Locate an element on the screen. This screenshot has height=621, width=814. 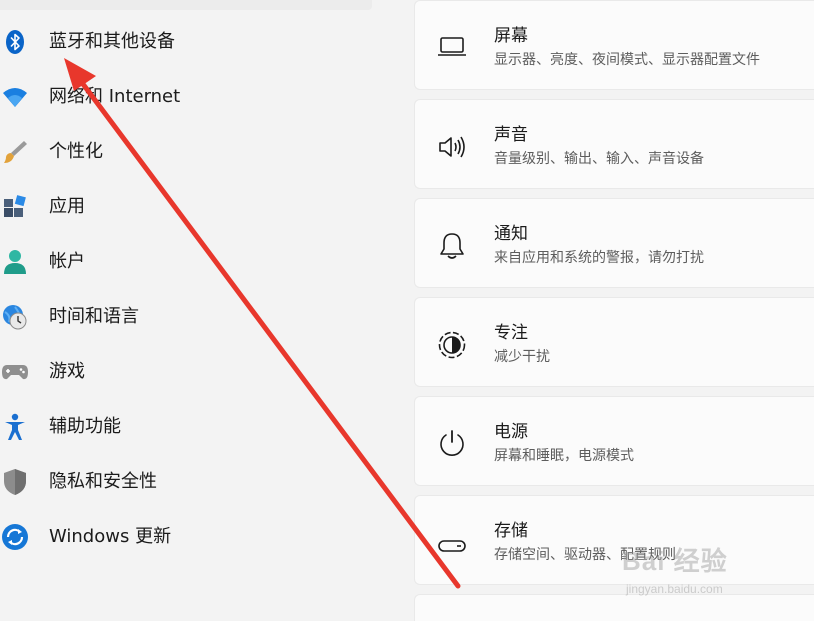
settings-card-focus: 专注 减少干扰 is located at coordinates (614, 342).